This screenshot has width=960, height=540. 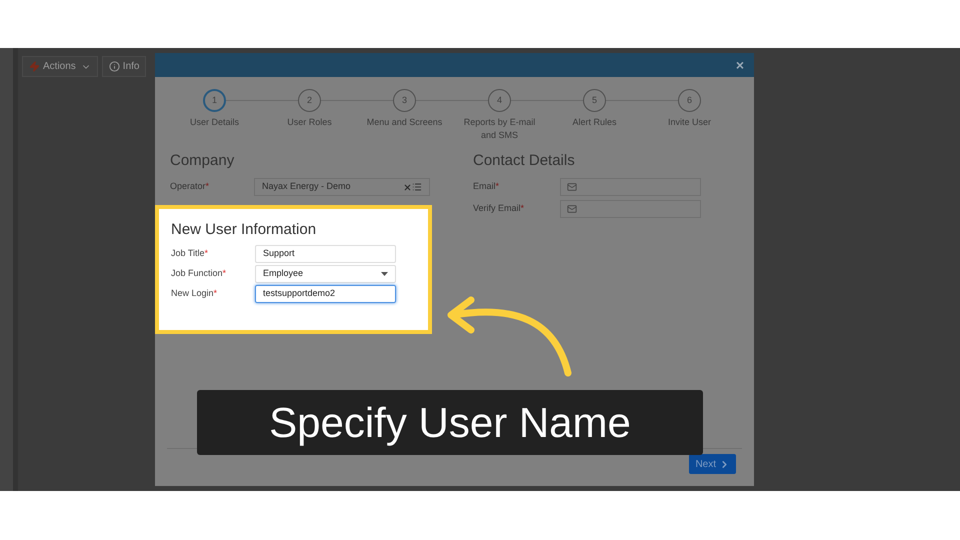 What do you see at coordinates (712, 464) in the screenshot?
I see `next-button: Next` at bounding box center [712, 464].